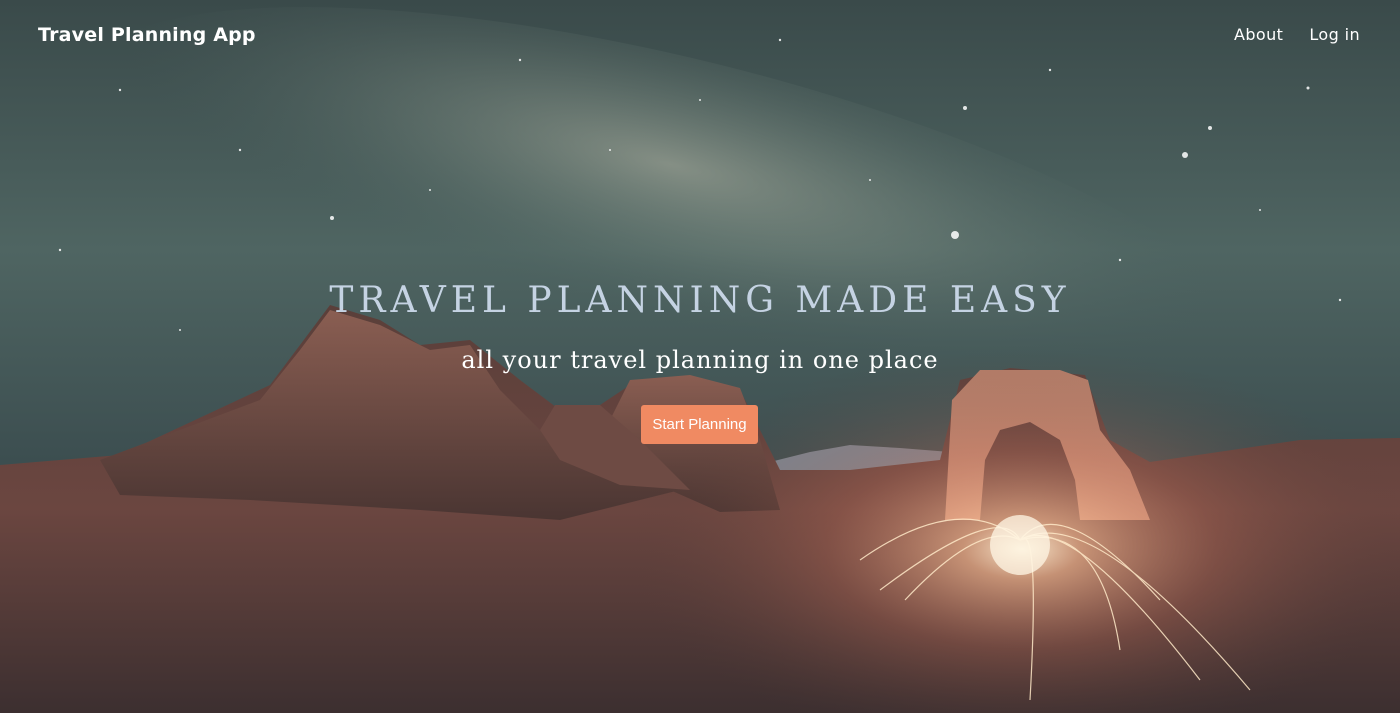 The height and width of the screenshot is (713, 1400). What do you see at coordinates (147, 35) in the screenshot?
I see `app-title-link: Travel Planning App` at bounding box center [147, 35].